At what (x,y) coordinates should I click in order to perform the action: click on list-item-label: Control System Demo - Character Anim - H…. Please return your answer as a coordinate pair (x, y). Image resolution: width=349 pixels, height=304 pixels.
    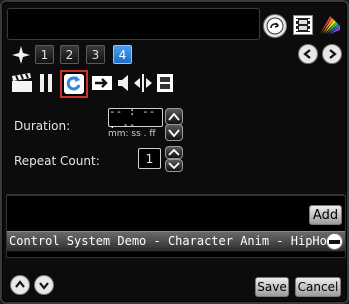
    Looking at the image, I should click on (168, 241).